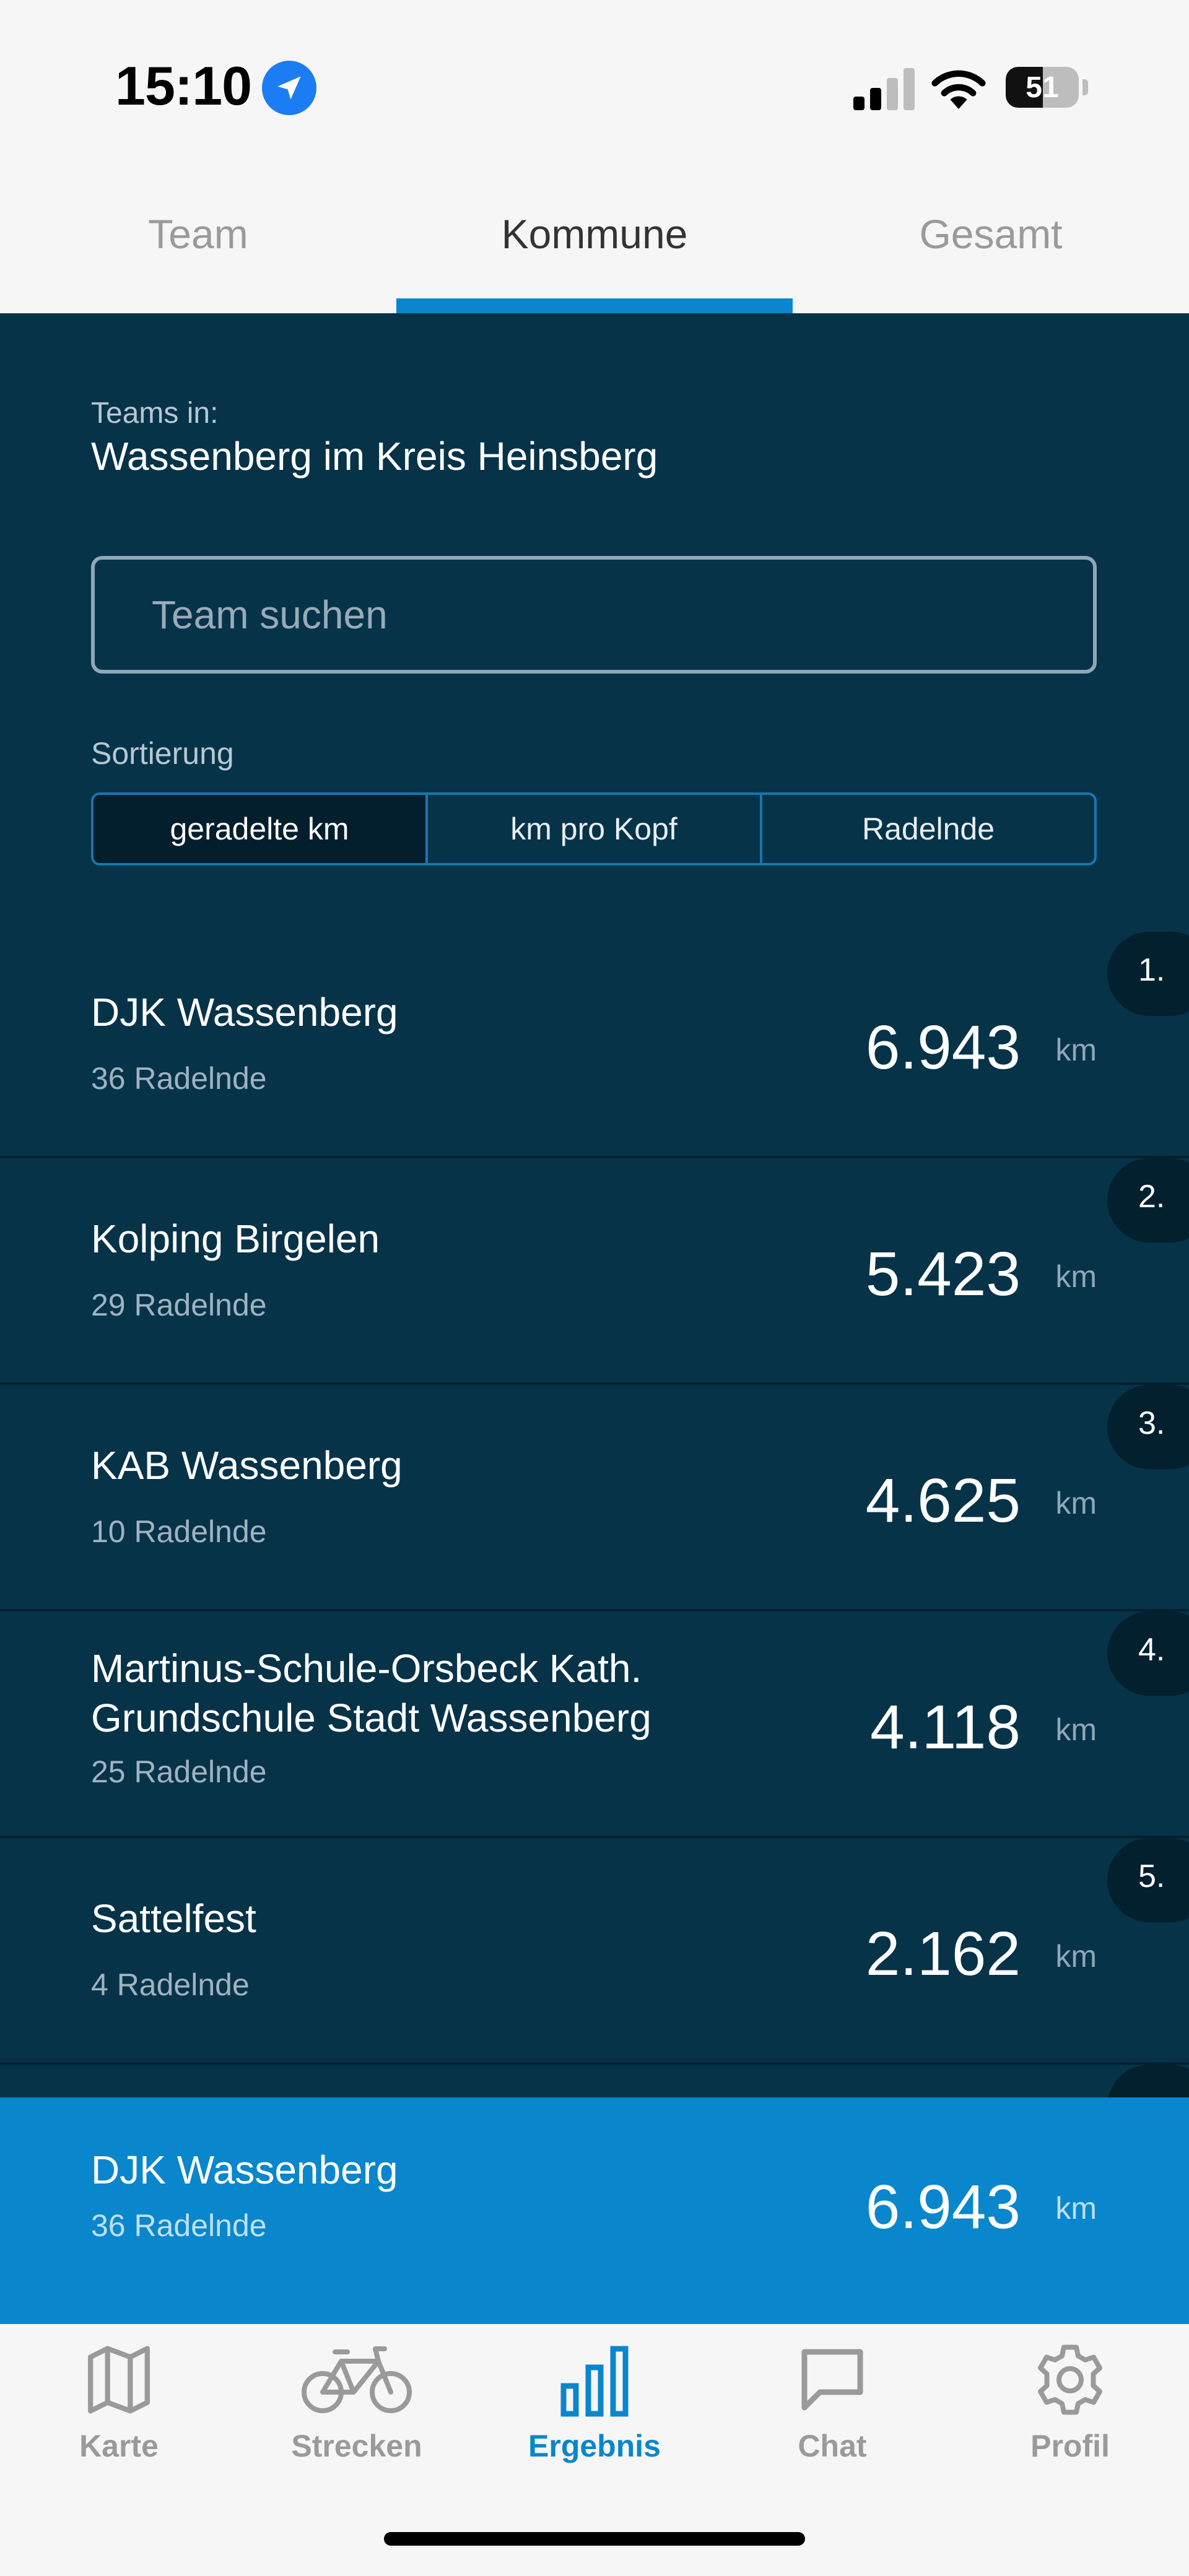  I want to click on rank-badge: 5., so click(1148, 1880).